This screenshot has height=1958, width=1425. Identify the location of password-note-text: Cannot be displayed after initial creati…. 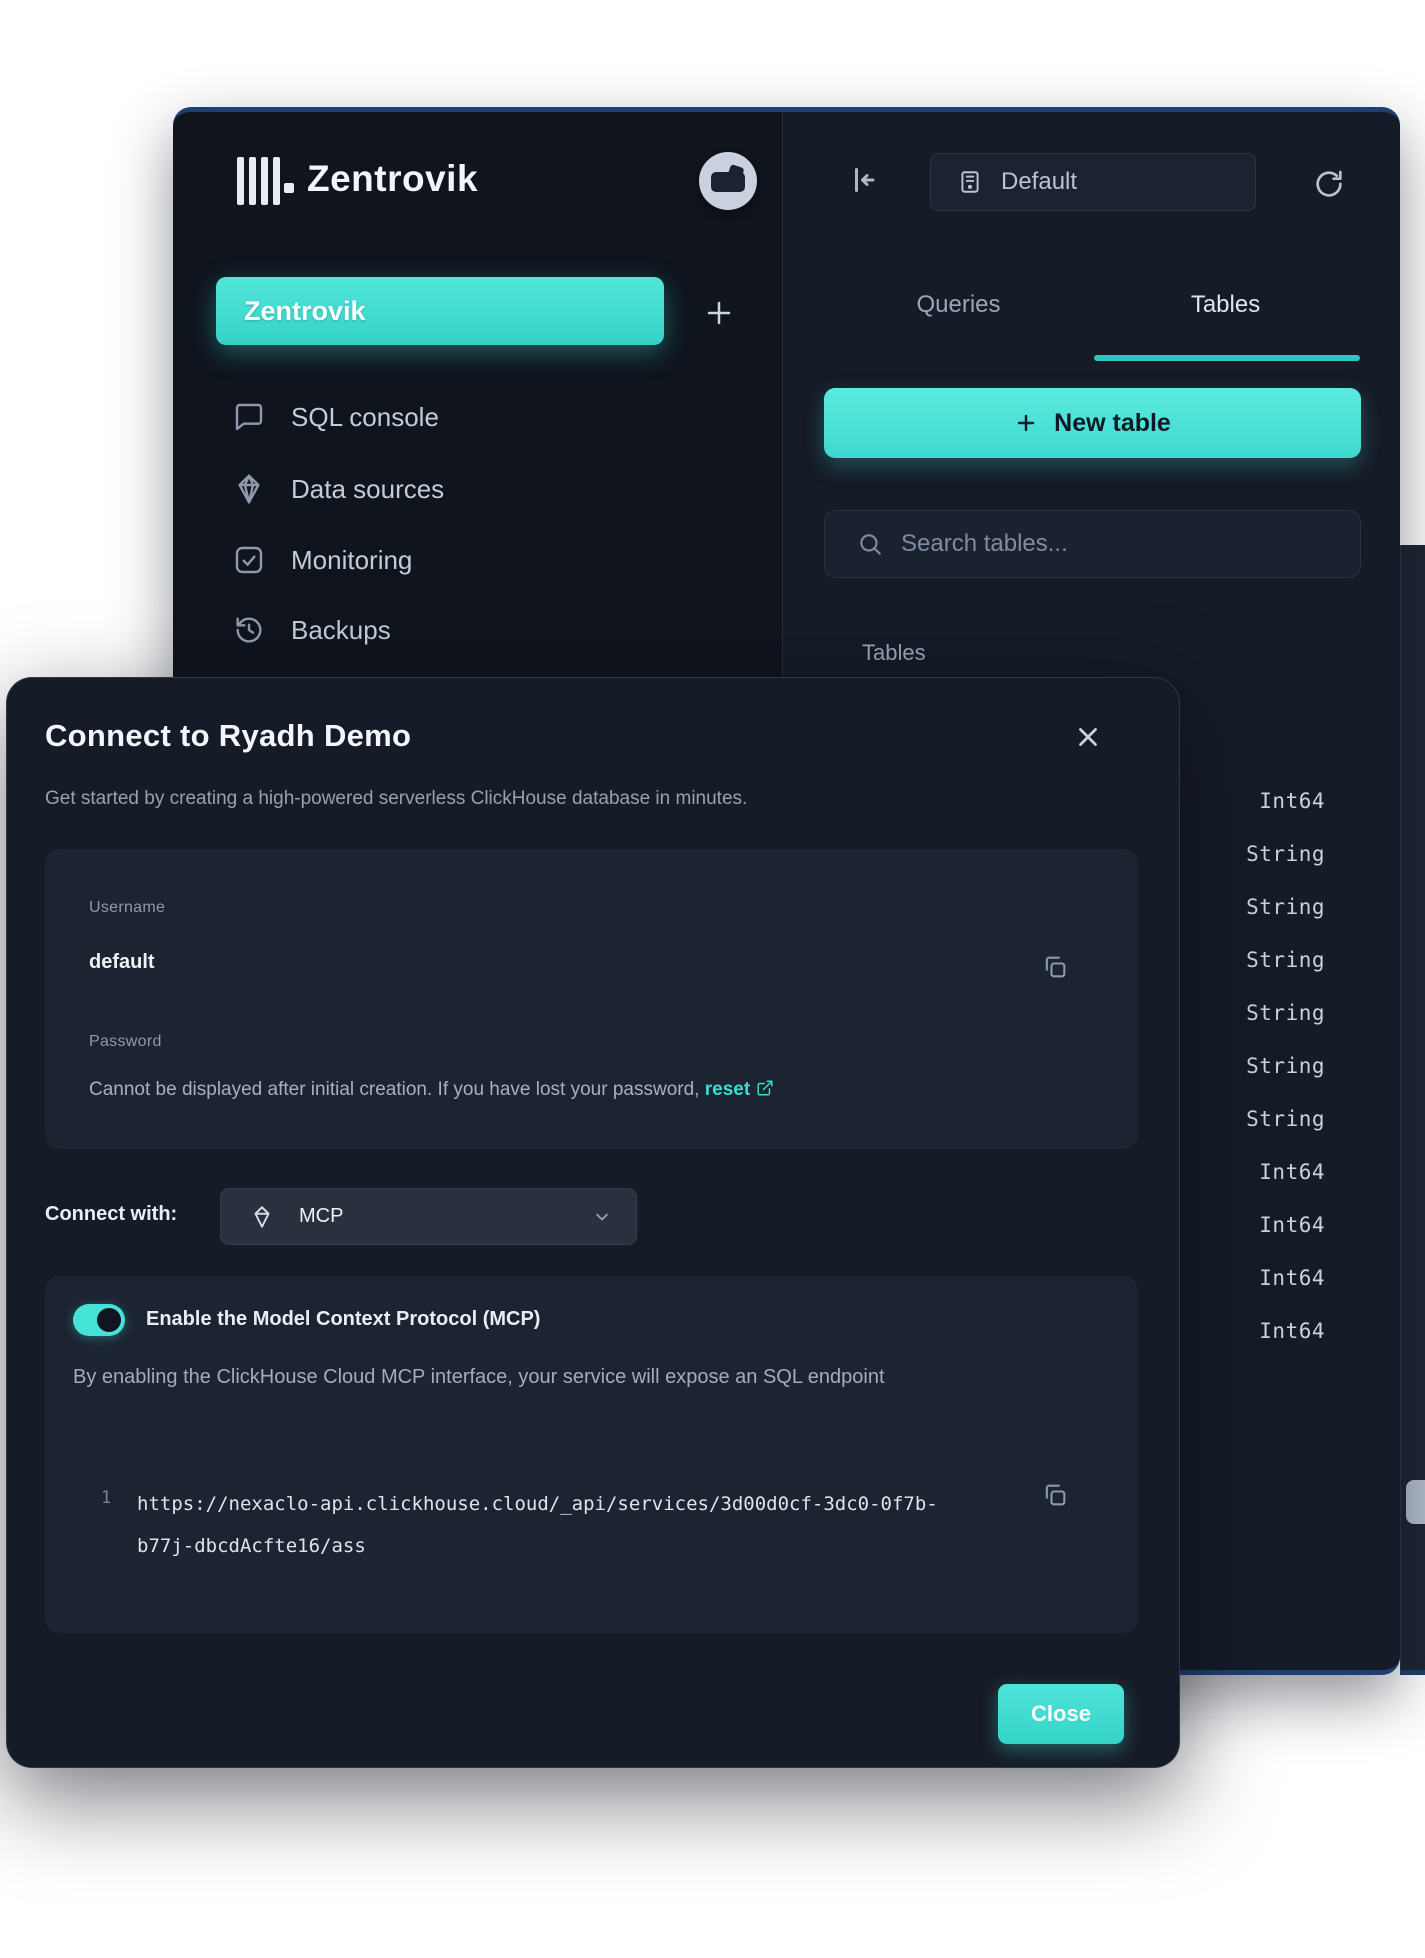
(394, 1089).